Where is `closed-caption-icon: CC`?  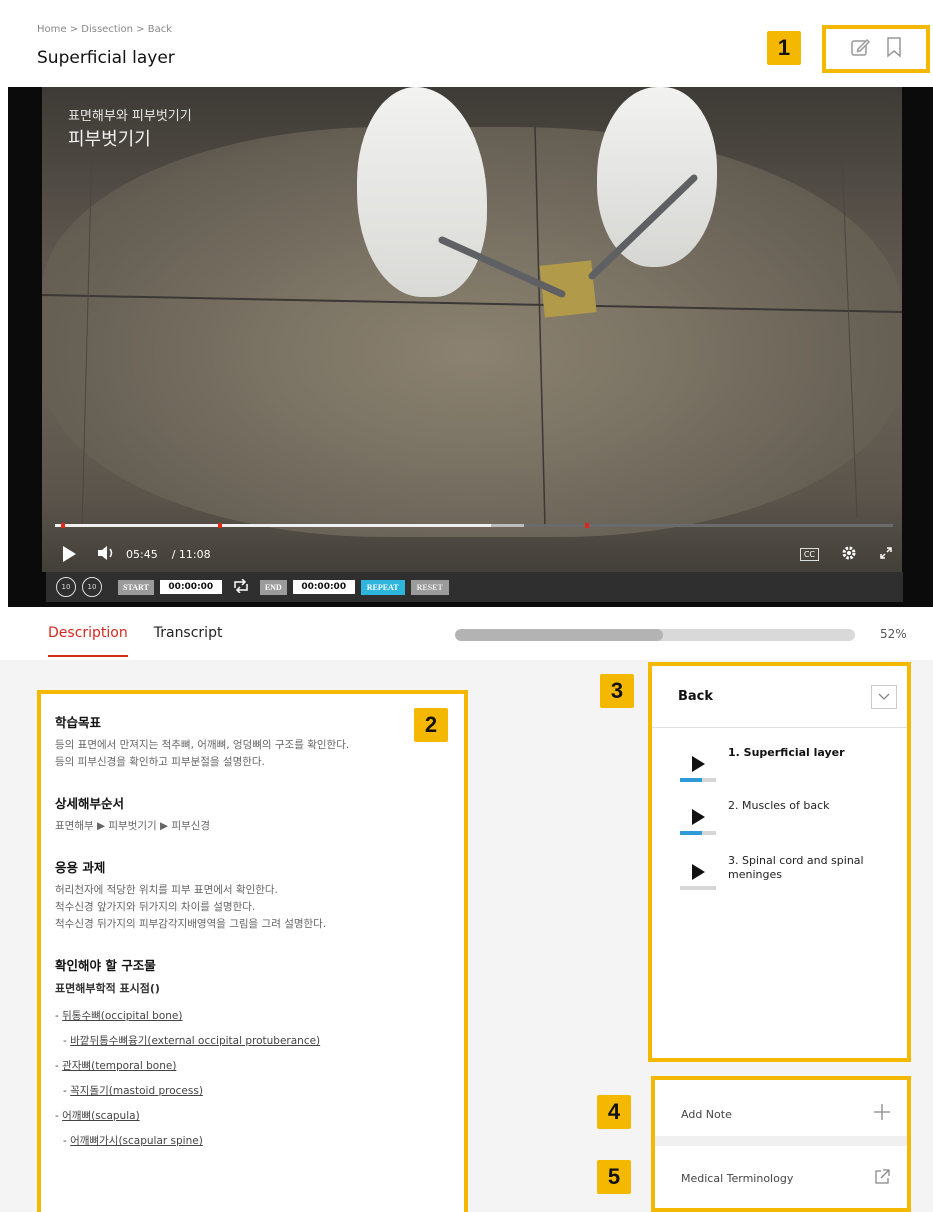 closed-caption-icon: CC is located at coordinates (809, 554).